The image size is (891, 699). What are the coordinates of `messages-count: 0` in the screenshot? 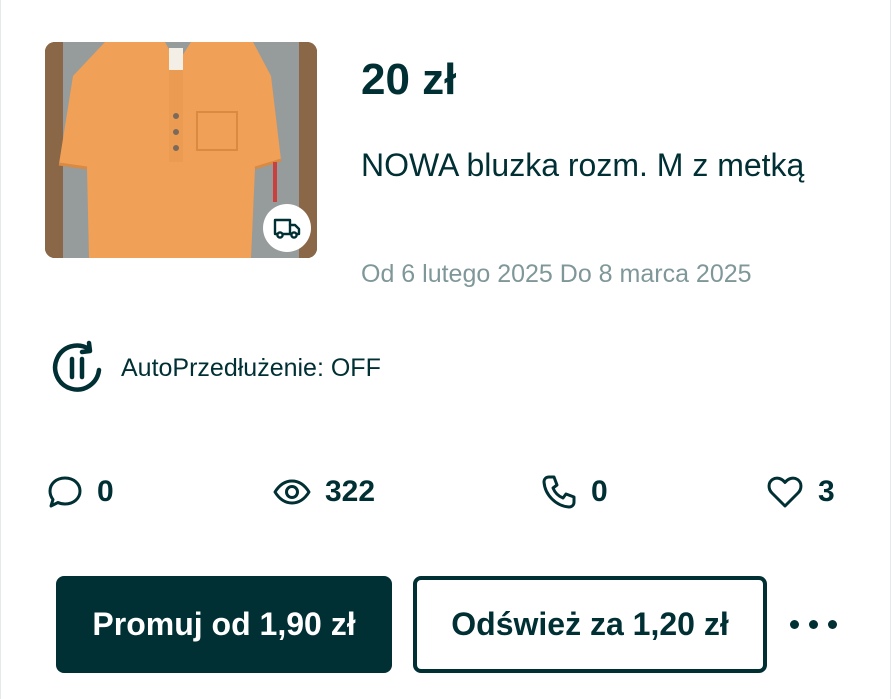 It's located at (105, 491).